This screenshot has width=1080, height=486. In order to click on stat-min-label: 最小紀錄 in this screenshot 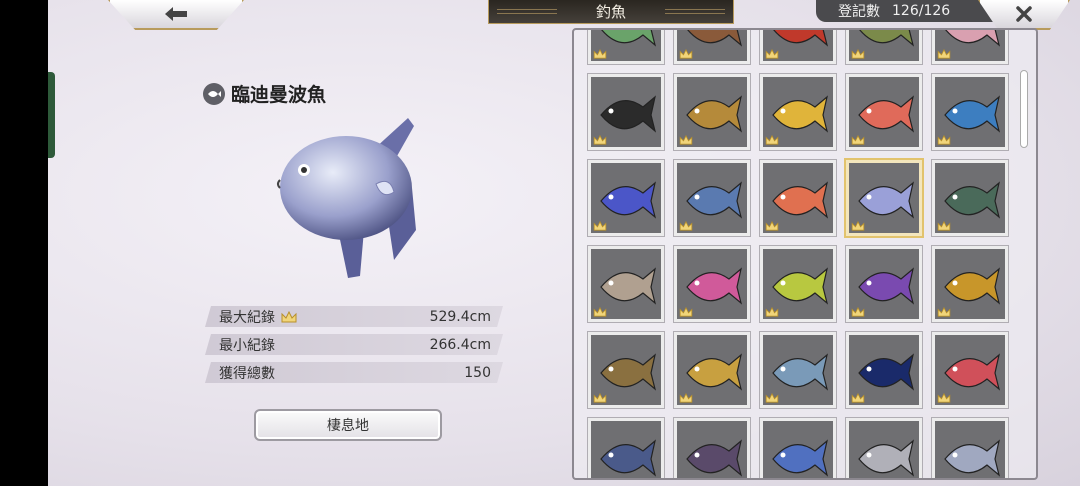, I will do `click(247, 345)`.